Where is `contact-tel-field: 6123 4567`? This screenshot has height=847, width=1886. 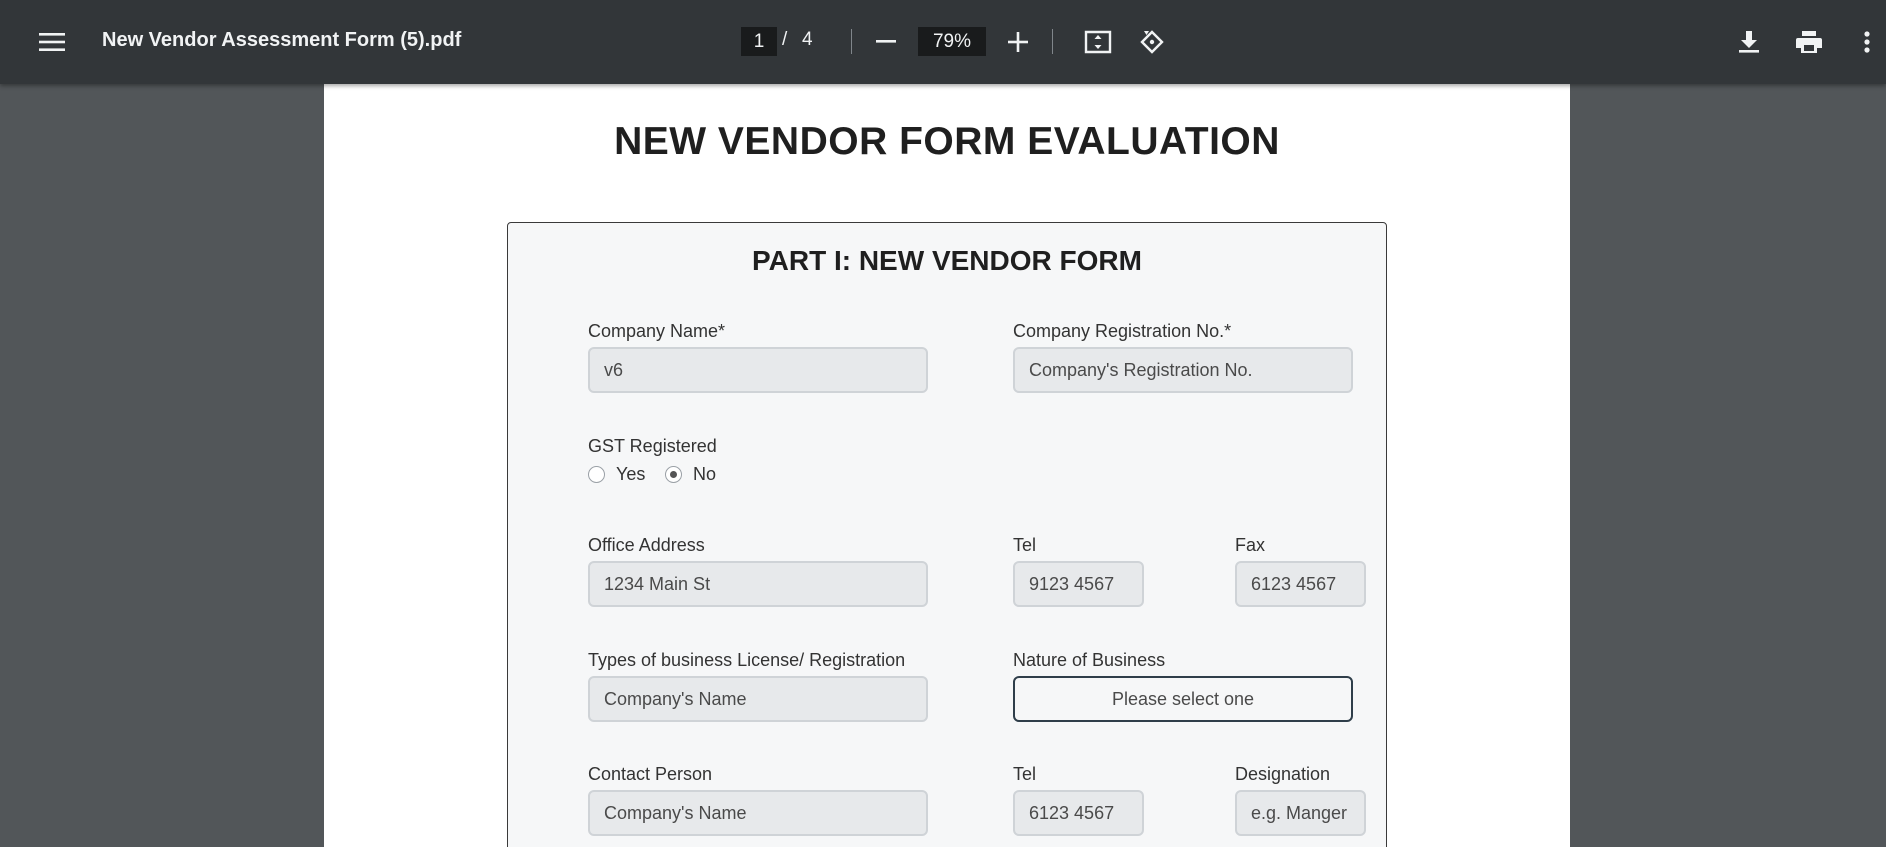 contact-tel-field: 6123 4567 is located at coordinates (1078, 813).